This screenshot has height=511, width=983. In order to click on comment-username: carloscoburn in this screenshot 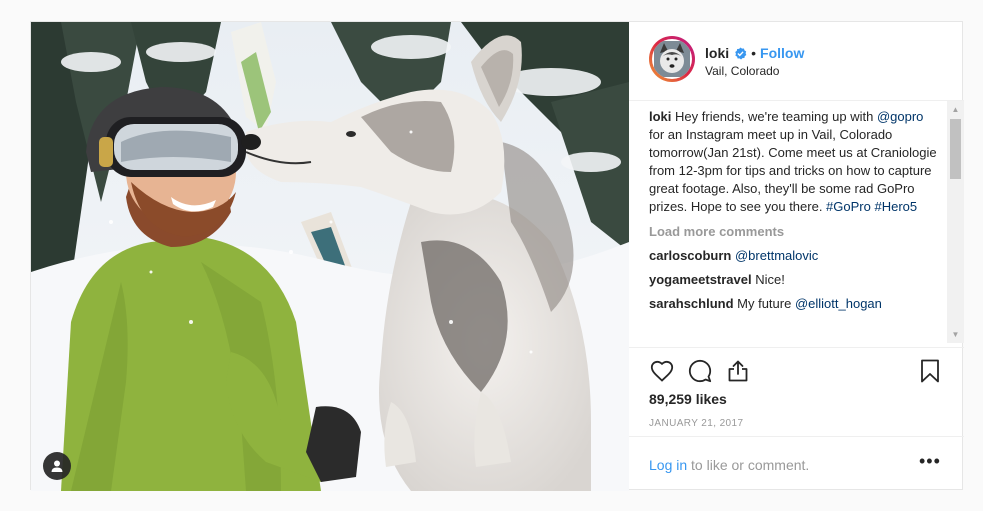, I will do `click(690, 255)`.